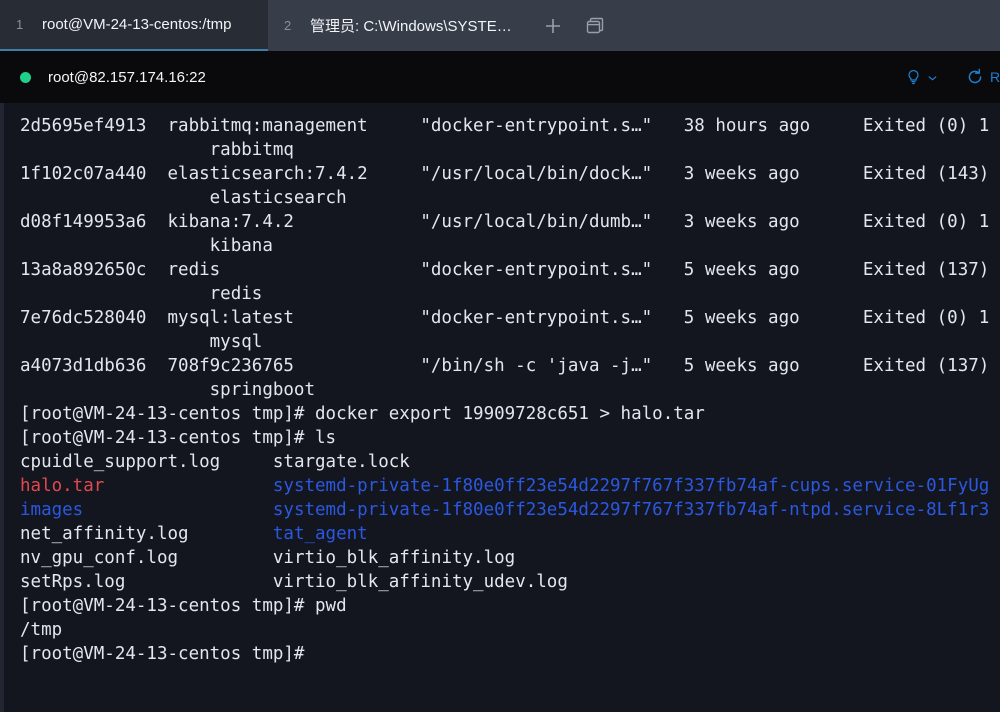 Image resolution: width=1000 pixels, height=712 pixels. Describe the element at coordinates (341, 462) in the screenshot. I see `ls-entry: stargate.lock` at that location.